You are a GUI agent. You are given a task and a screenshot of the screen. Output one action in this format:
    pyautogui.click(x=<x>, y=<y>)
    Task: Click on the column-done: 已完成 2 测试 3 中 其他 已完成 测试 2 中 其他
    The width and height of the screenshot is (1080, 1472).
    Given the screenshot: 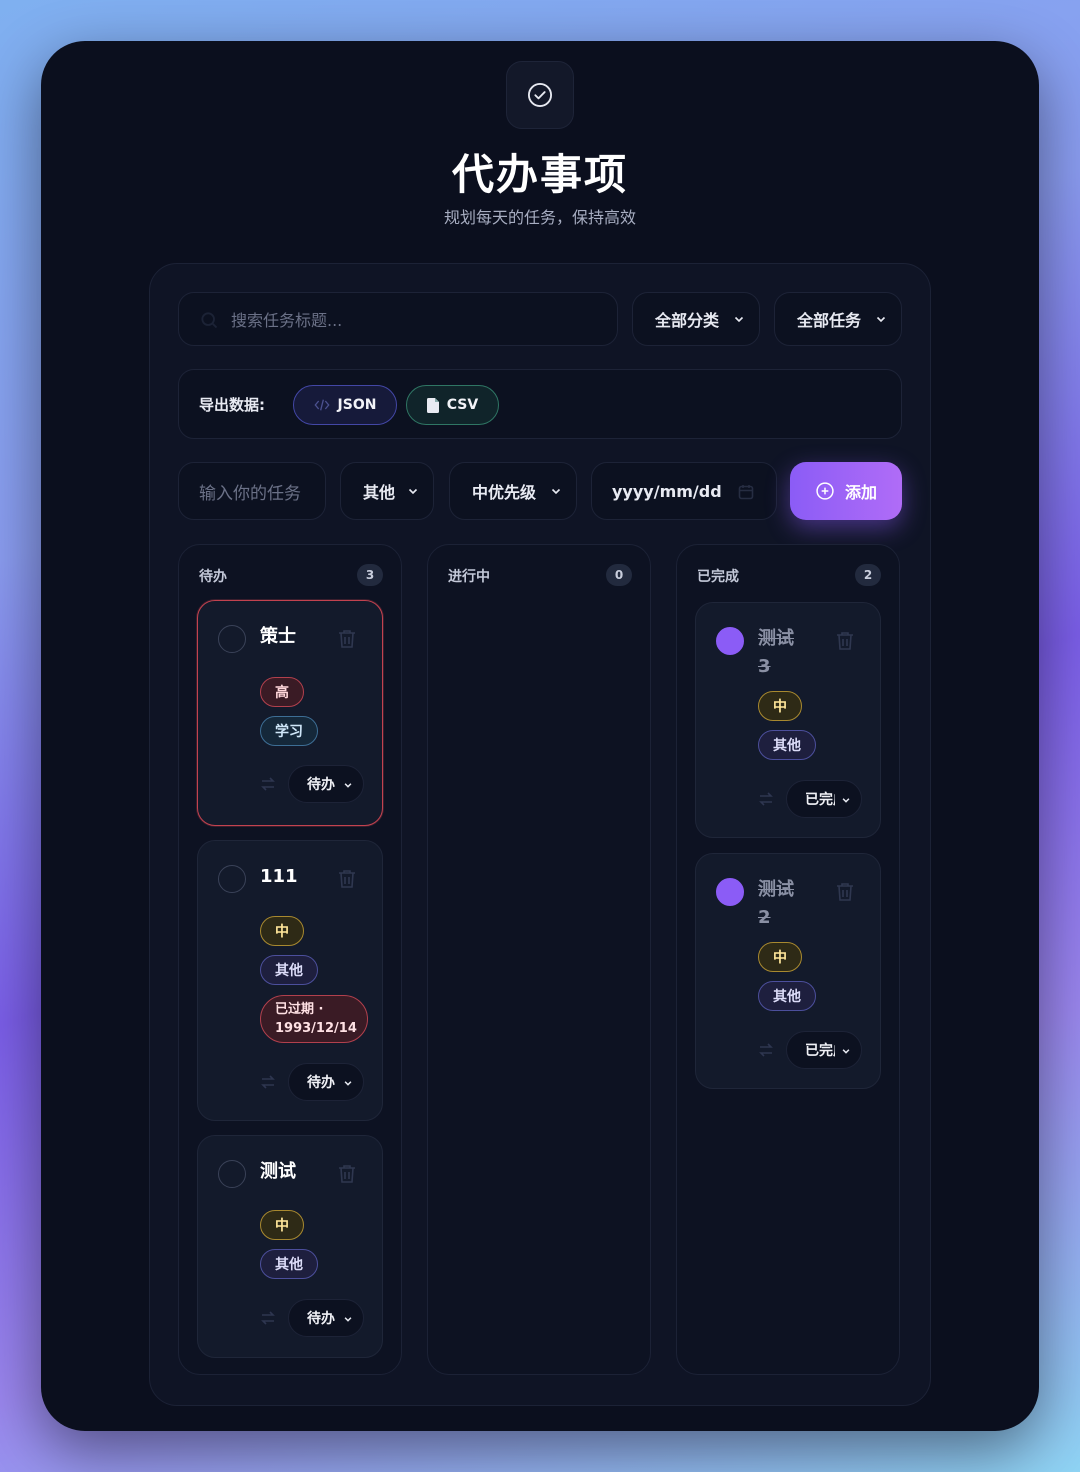 What is the action you would take?
    pyautogui.click(x=788, y=959)
    